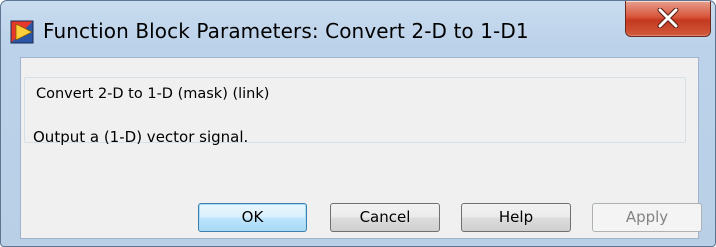  I want to click on help-button: Help, so click(516, 217).